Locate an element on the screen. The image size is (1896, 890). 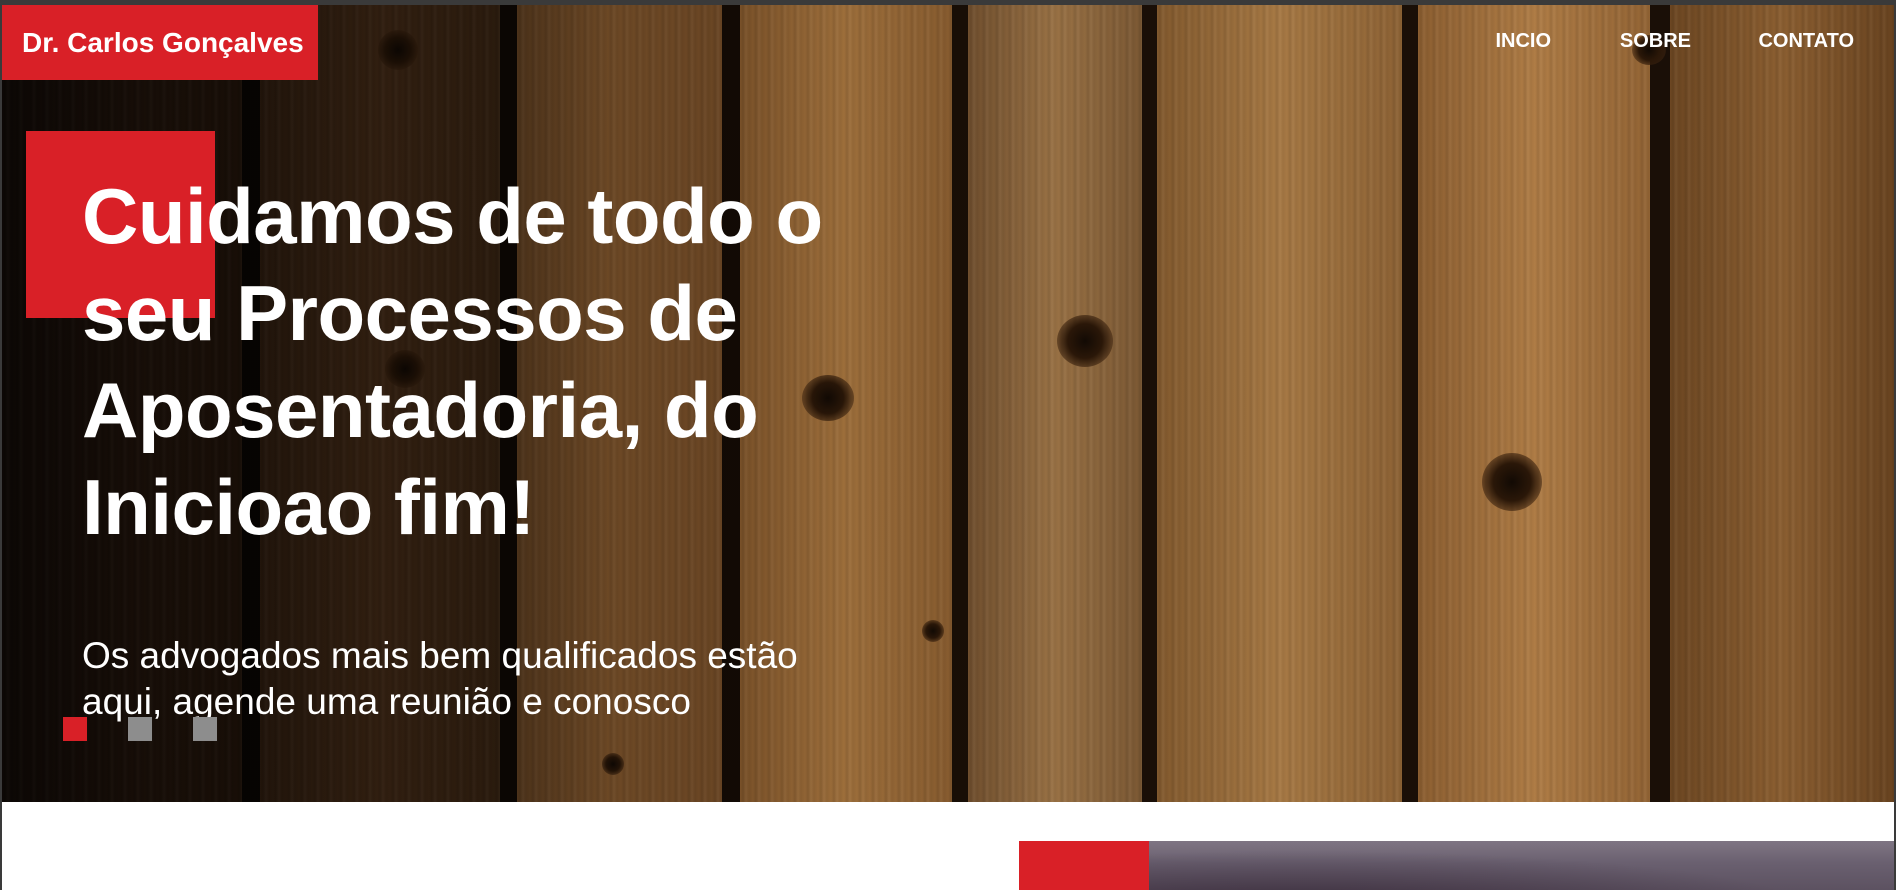
section-accent-block is located at coordinates (1084, 865).